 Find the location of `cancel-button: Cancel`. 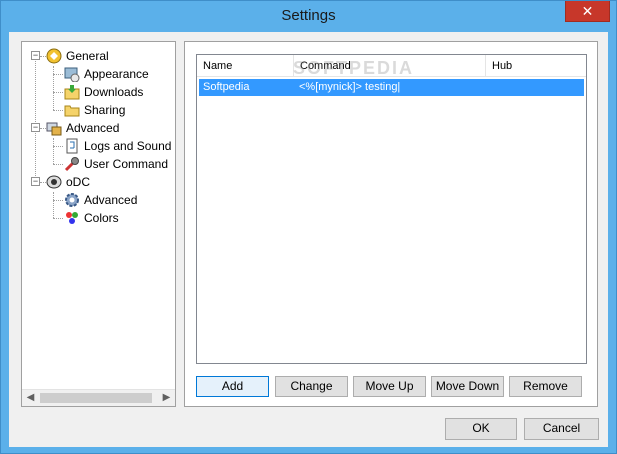

cancel-button: Cancel is located at coordinates (561, 429).